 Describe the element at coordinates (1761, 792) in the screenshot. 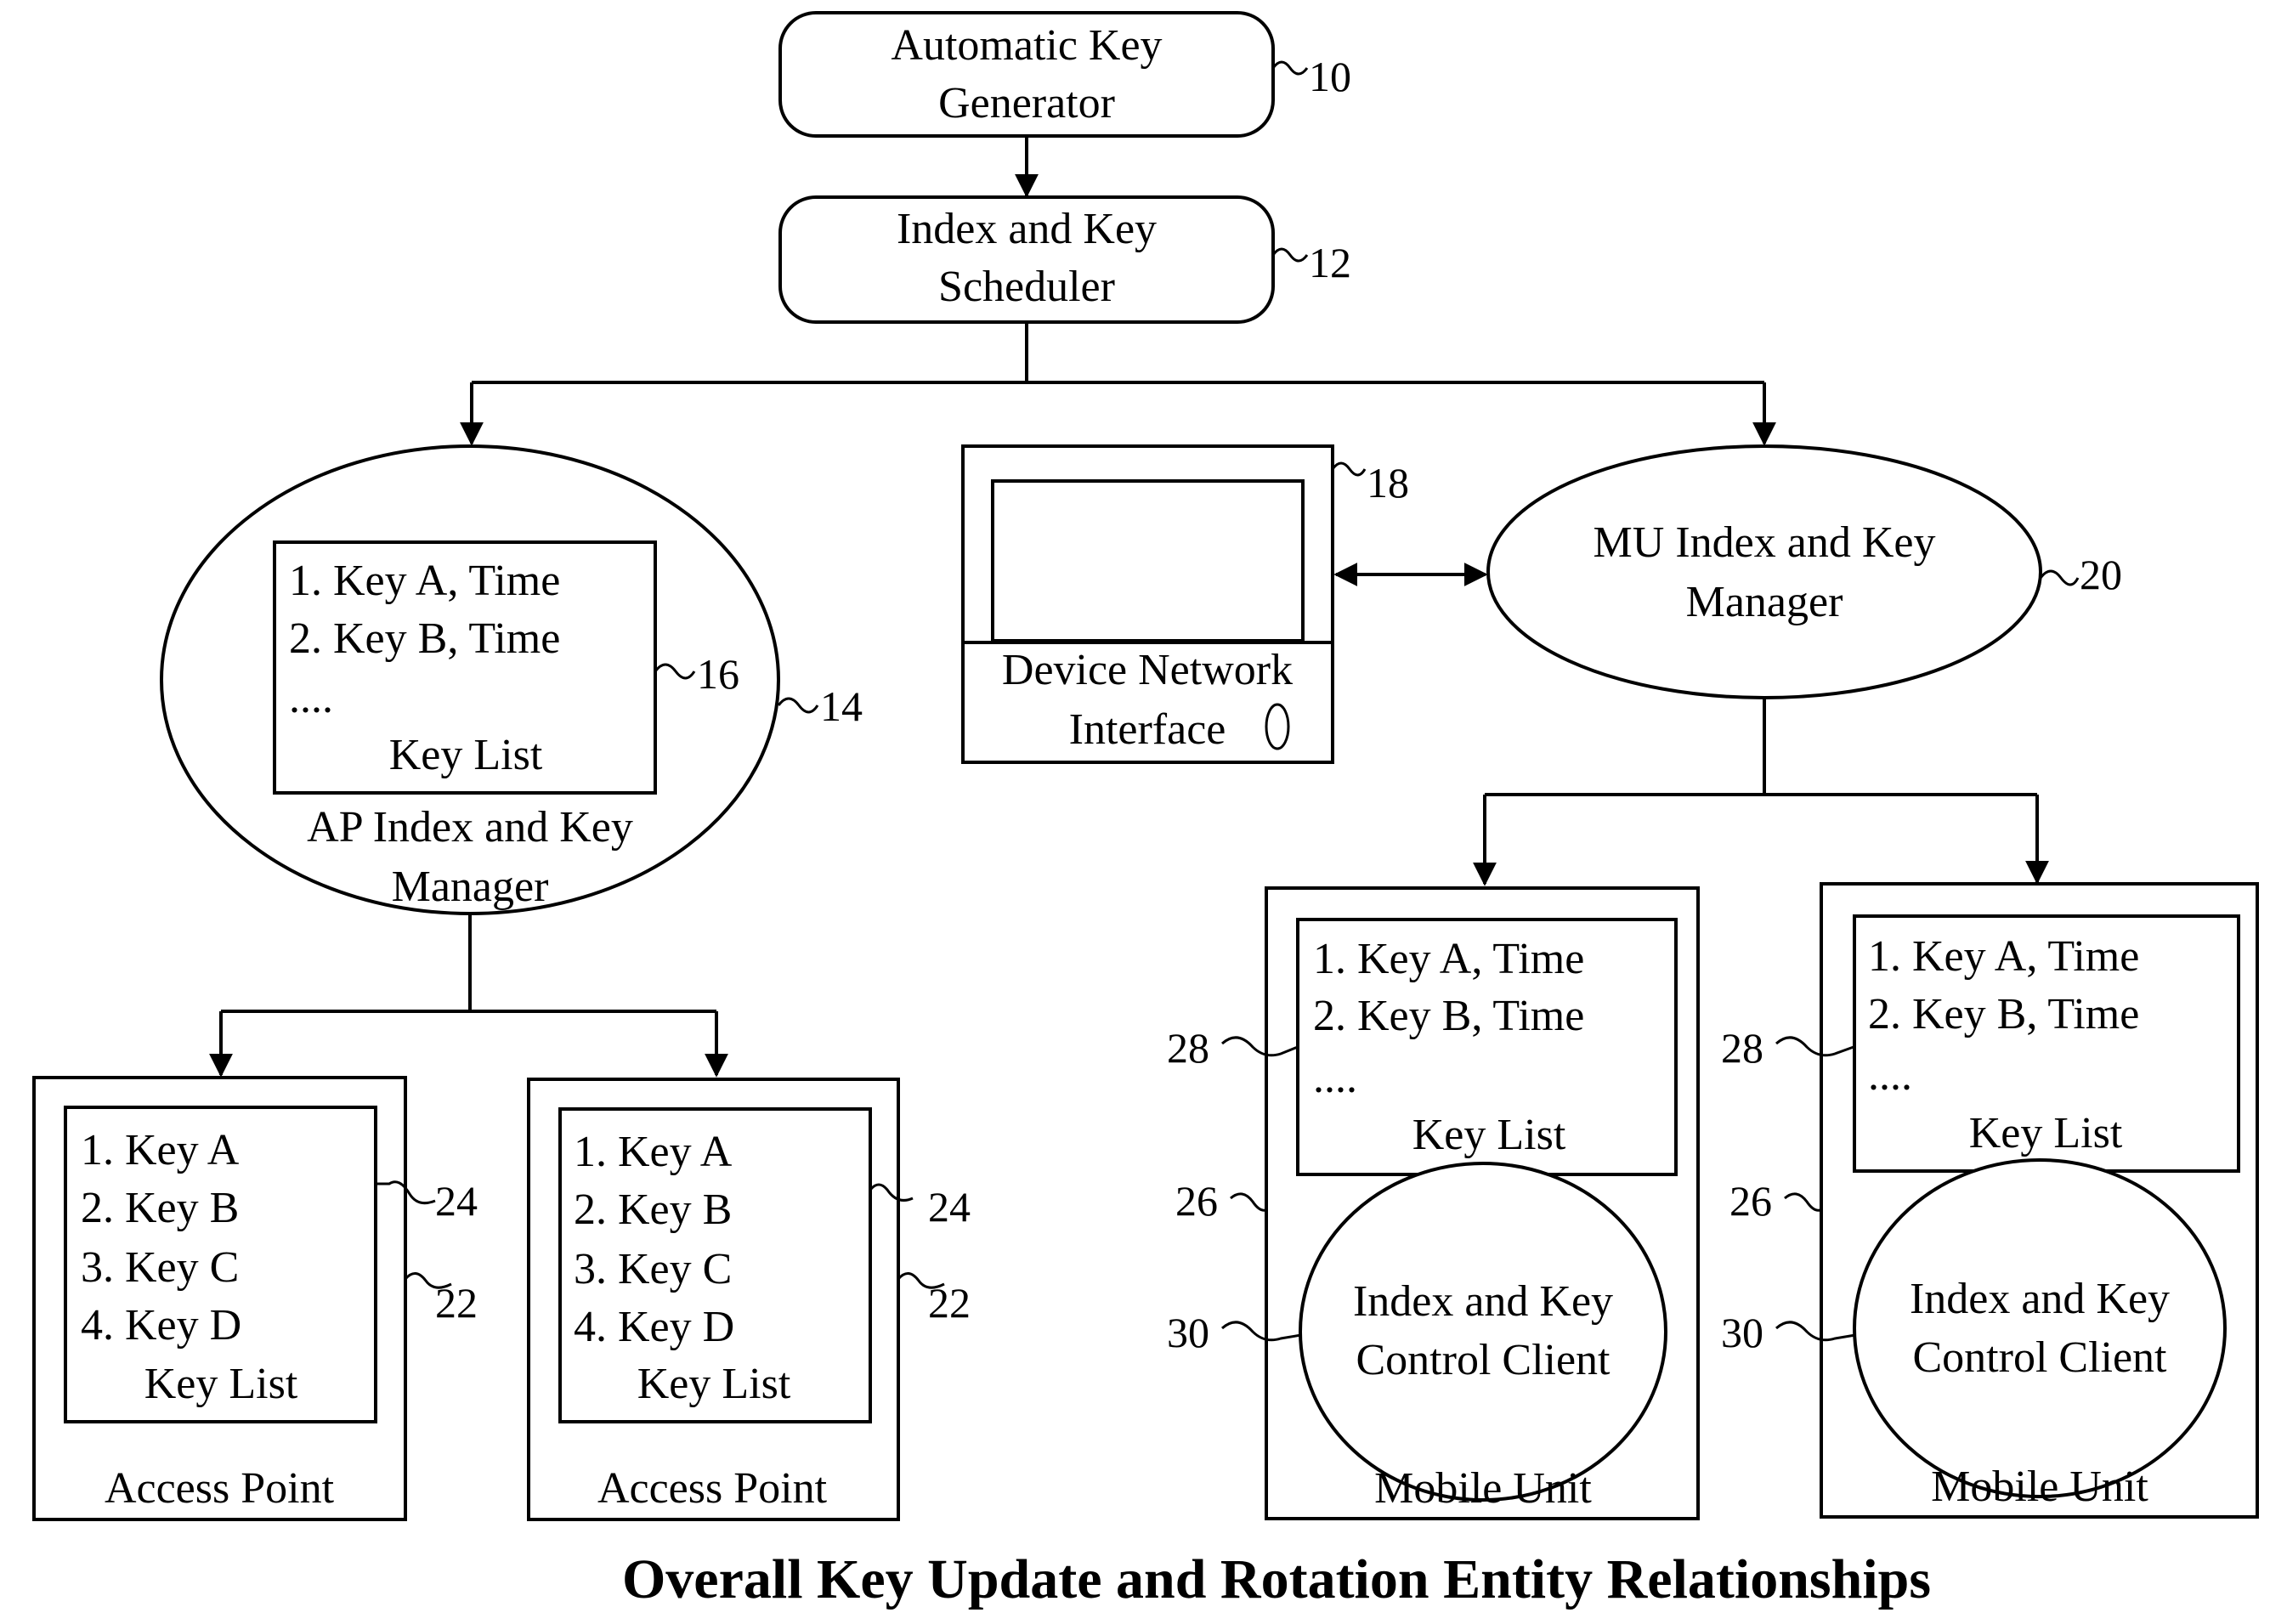

I see `mu-manager-branch-connector` at that location.